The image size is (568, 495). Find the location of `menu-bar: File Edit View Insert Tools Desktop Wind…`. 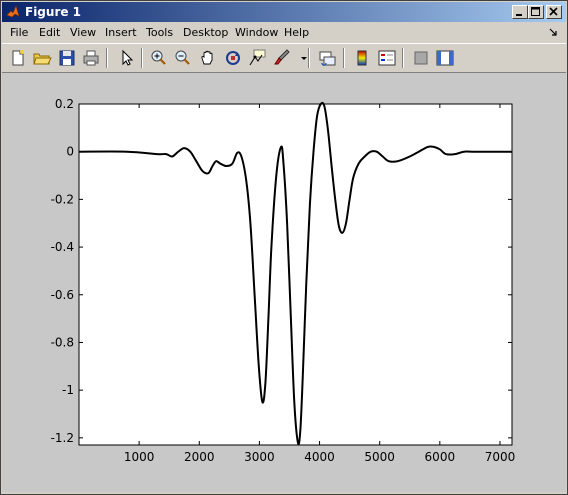

menu-bar: File Edit View Insert Tools Desktop Wind… is located at coordinates (284, 33).